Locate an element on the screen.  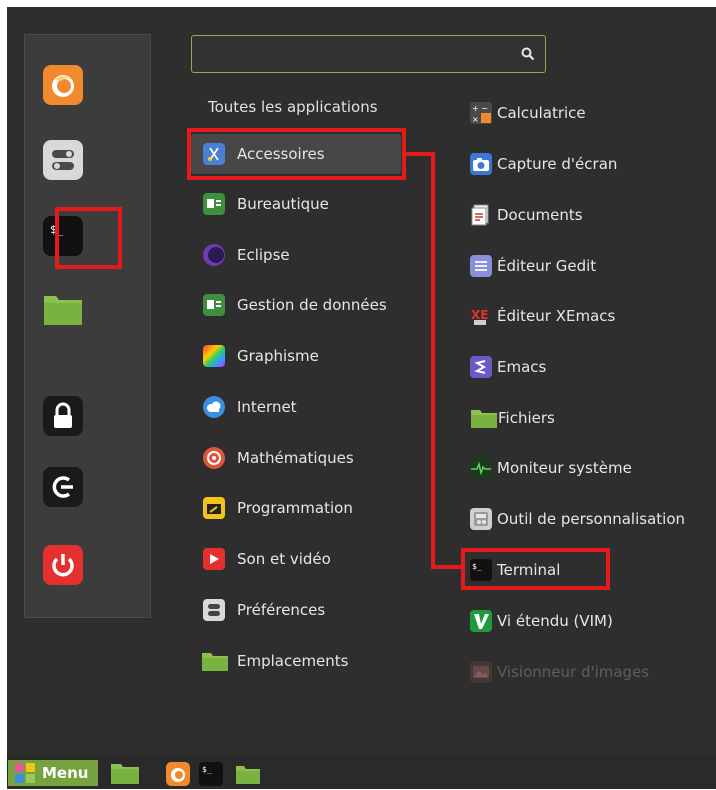
category-label: Programmation is located at coordinates (295, 508).